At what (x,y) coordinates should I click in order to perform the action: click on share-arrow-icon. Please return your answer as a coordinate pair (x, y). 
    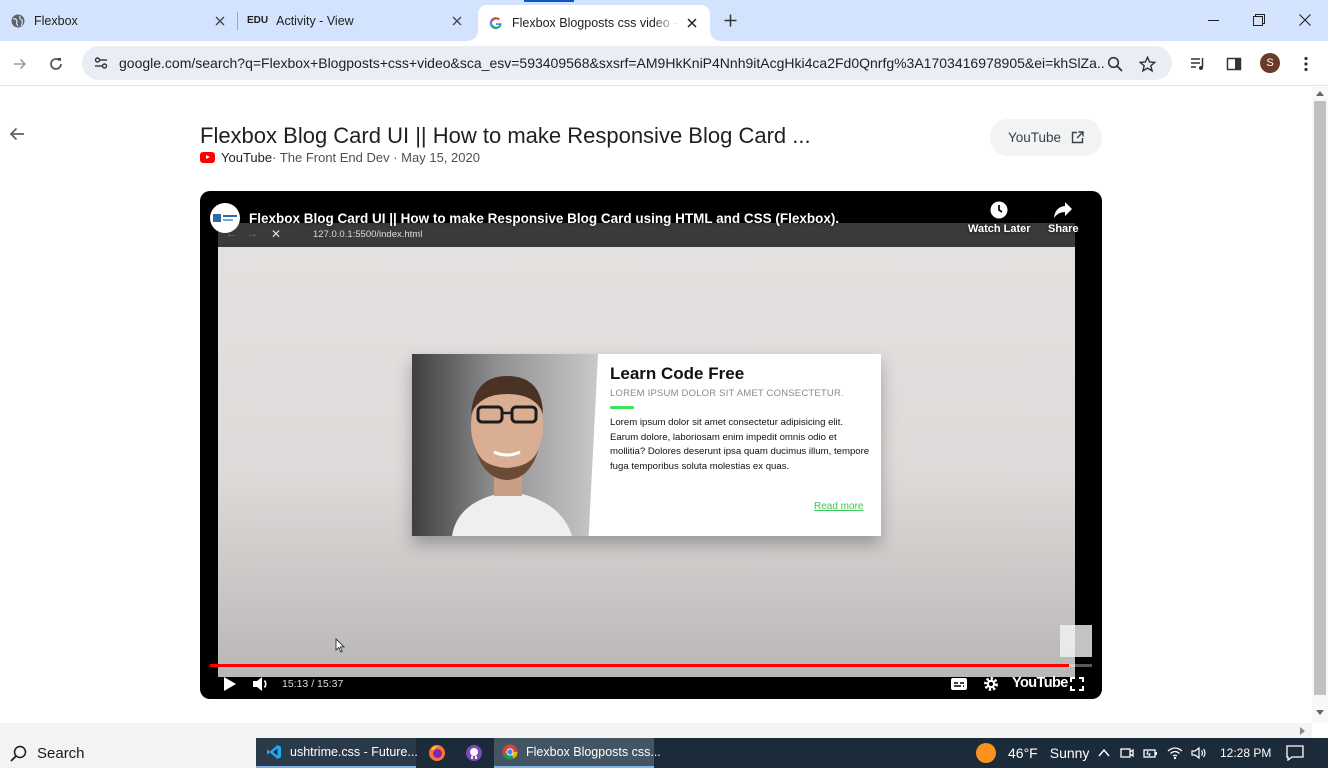
    Looking at the image, I should click on (1063, 210).